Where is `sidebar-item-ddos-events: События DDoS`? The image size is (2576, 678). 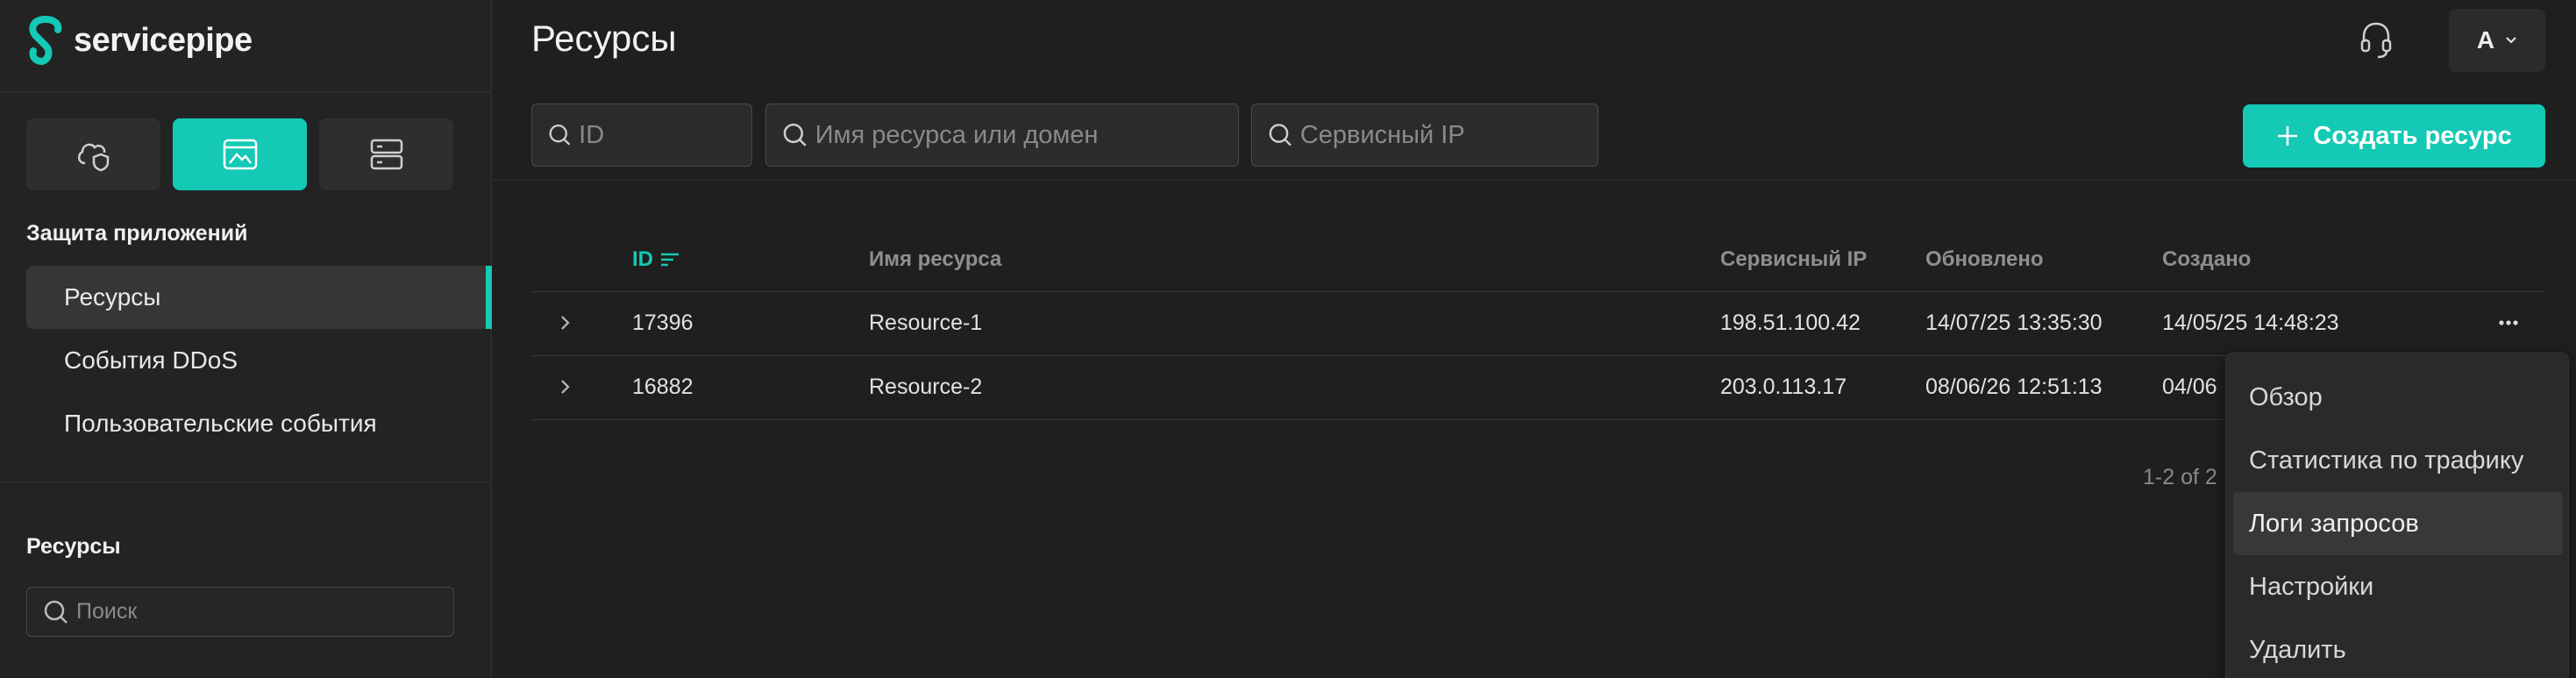 sidebar-item-ddos-events: События DDoS is located at coordinates (259, 361).